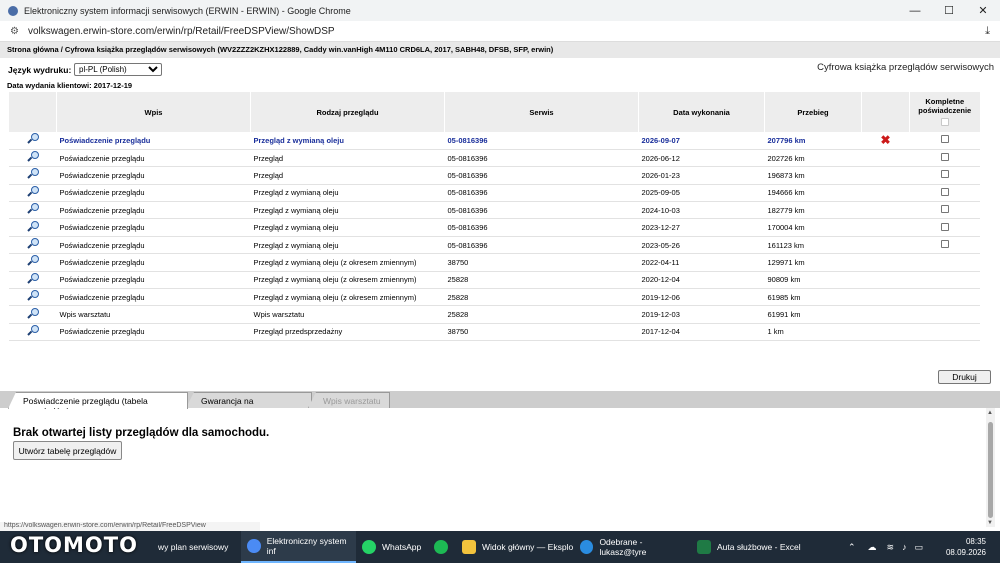  What do you see at coordinates (347, 314) in the screenshot?
I see `cell-rodzaj: Wpis warsztatu` at bounding box center [347, 314].